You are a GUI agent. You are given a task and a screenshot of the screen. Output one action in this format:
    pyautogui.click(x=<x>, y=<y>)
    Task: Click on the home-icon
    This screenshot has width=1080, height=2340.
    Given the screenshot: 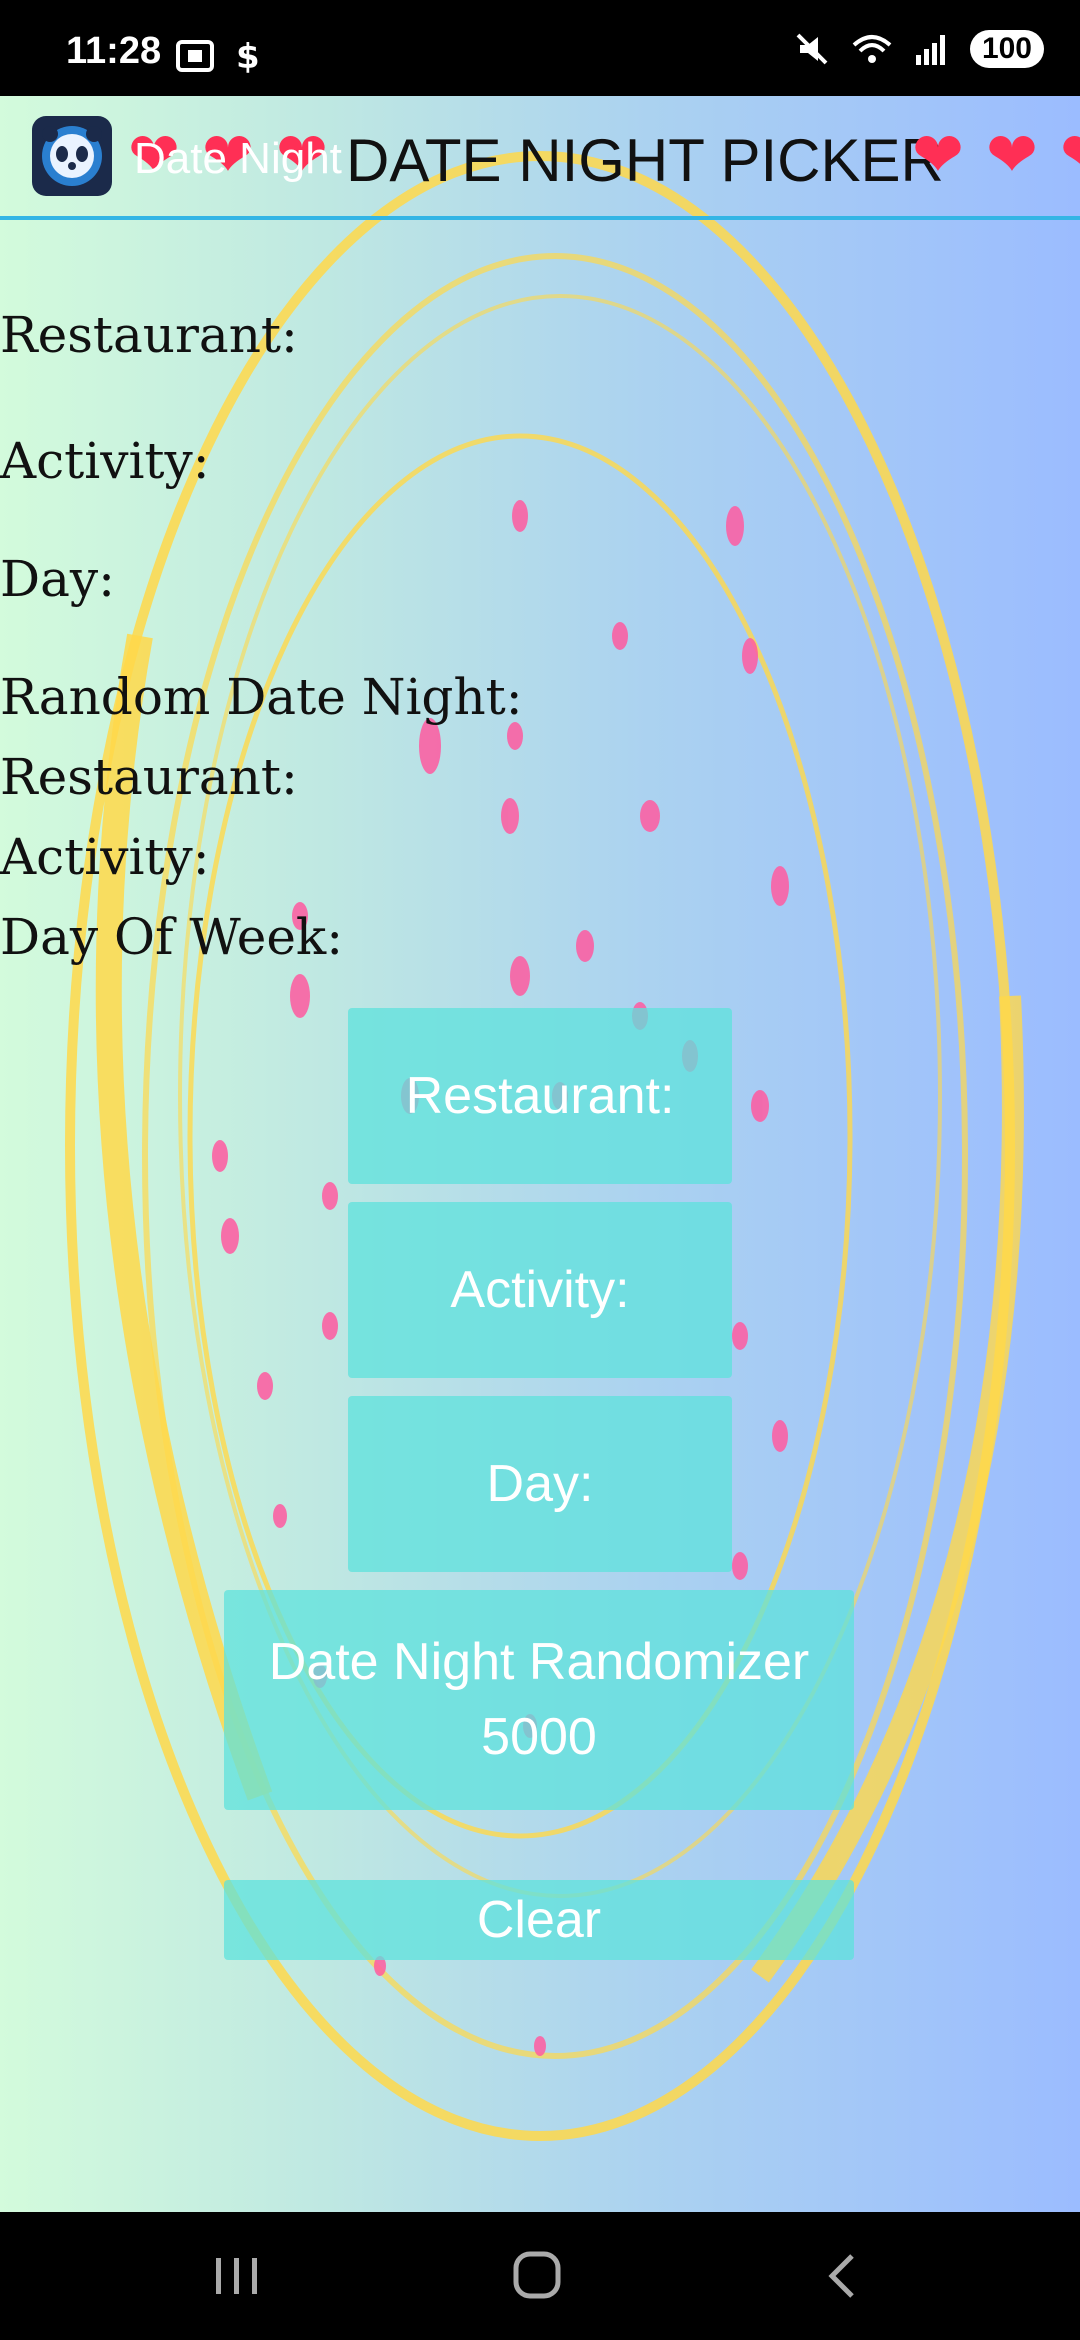 What is the action you would take?
    pyautogui.click(x=537, y=2276)
    